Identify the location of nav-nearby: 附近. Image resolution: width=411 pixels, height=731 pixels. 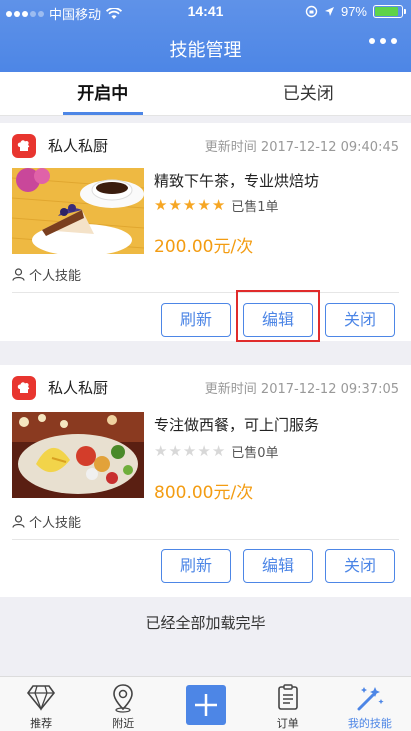
(123, 704).